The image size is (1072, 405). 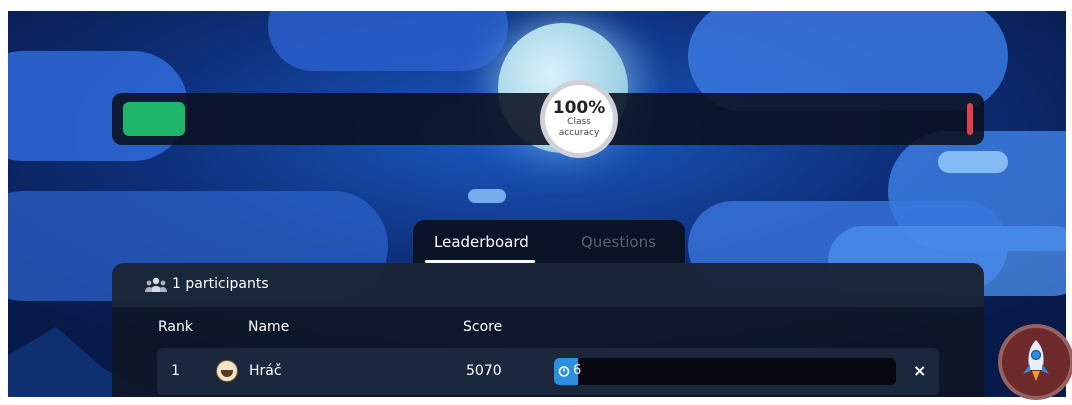 What do you see at coordinates (484, 371) in the screenshot?
I see `row-score: 5070` at bounding box center [484, 371].